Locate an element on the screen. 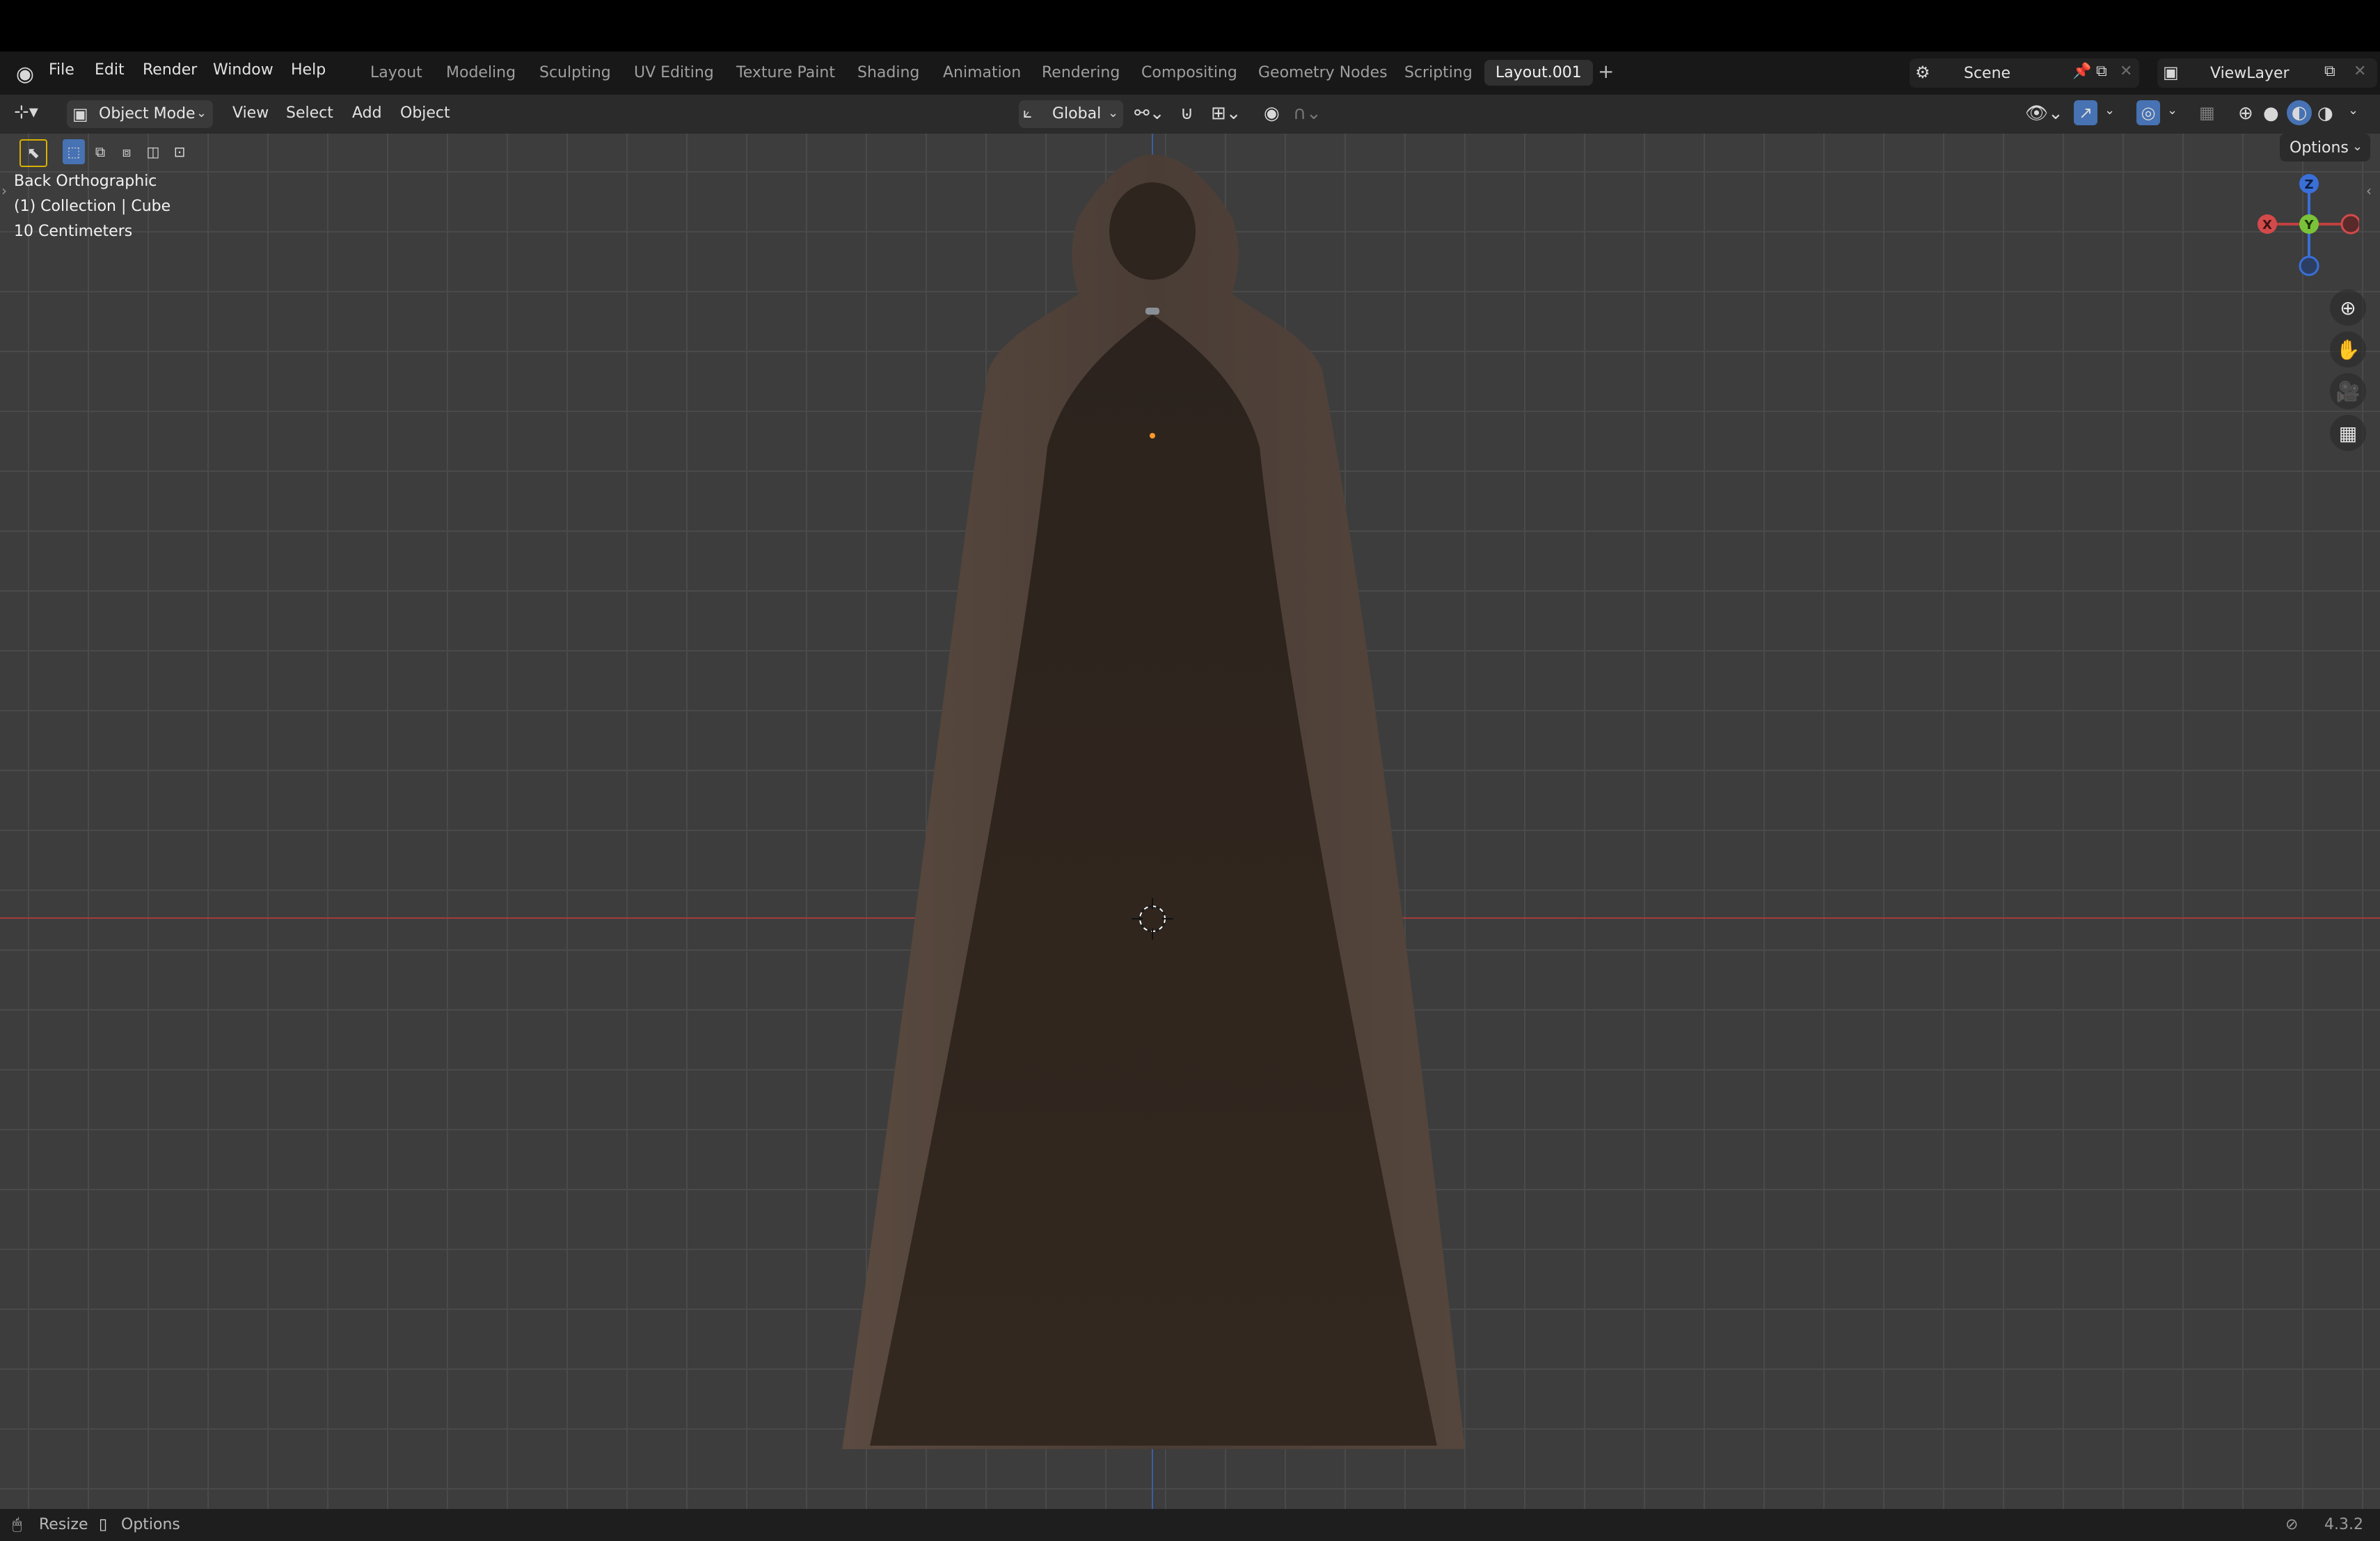  navigation-gizmo: X Z Y is located at coordinates (2303, 224).